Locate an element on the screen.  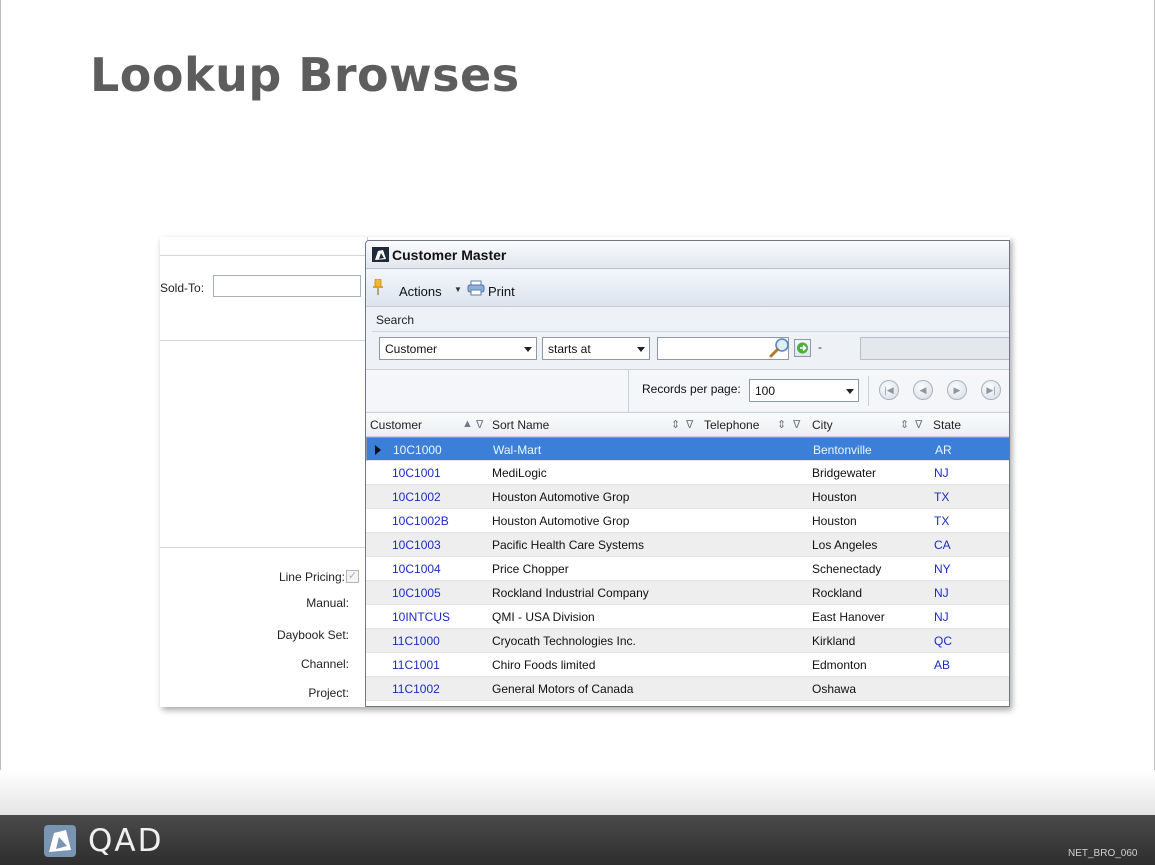
print-button: Print is located at coordinates (501, 291).